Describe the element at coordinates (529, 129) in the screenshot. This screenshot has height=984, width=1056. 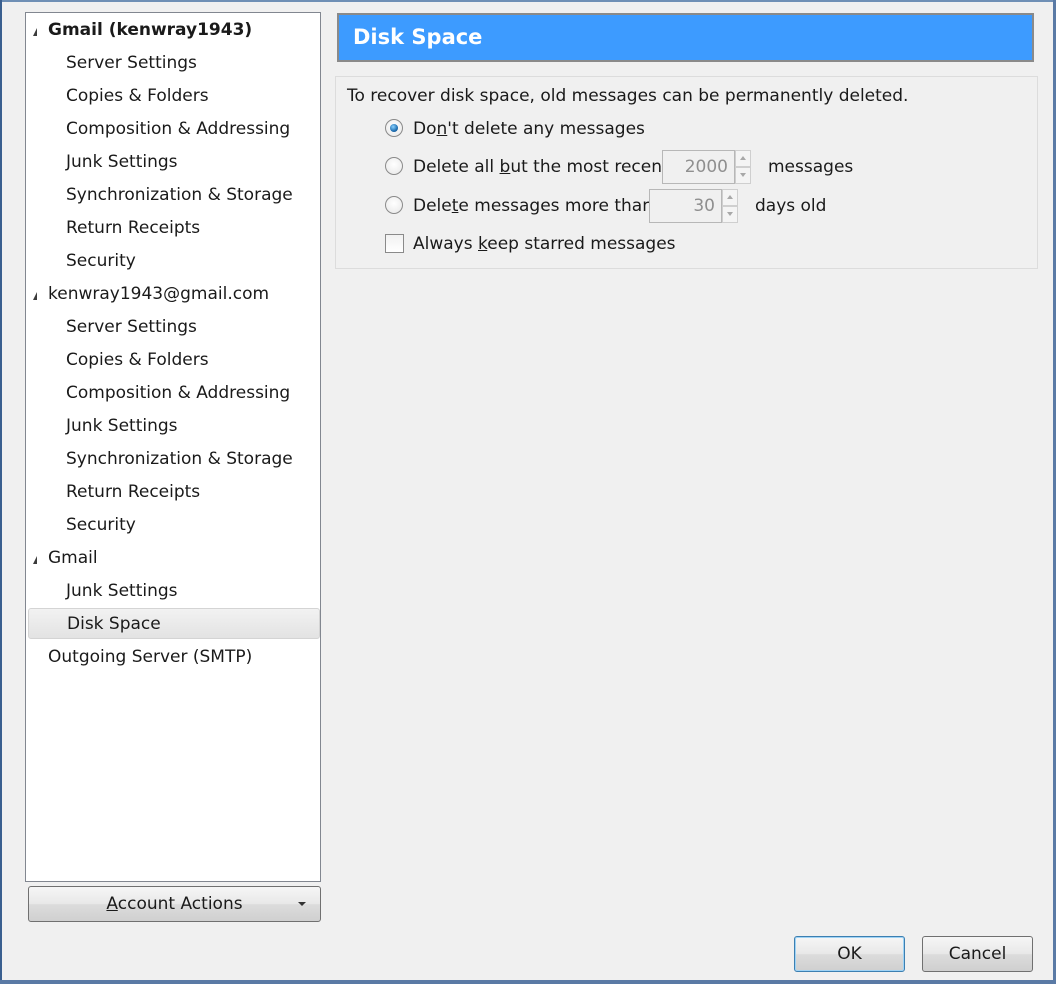
I see `radio-label: Don't delete any messages` at that location.